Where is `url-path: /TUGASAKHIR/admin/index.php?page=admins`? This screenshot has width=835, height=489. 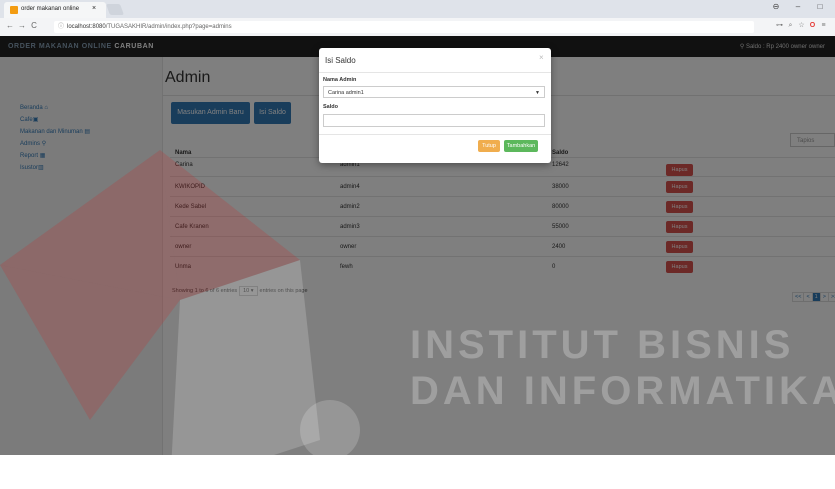
url-path: /TUGASAKHIR/admin/index.php?page=admins is located at coordinates (168, 27).